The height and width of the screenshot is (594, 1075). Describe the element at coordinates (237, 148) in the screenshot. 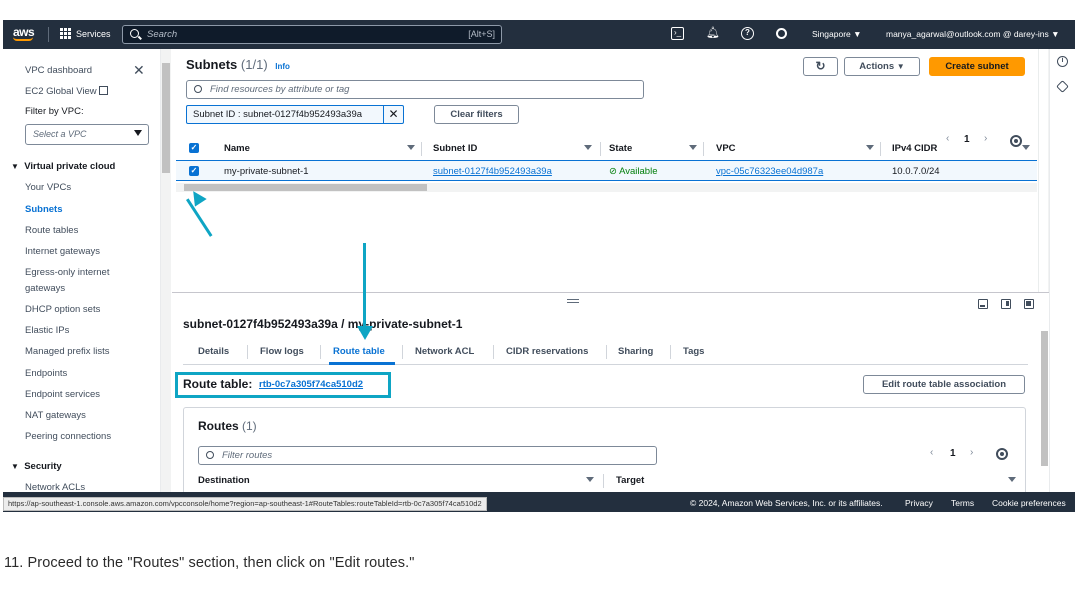

I see `col-name: Name` at that location.